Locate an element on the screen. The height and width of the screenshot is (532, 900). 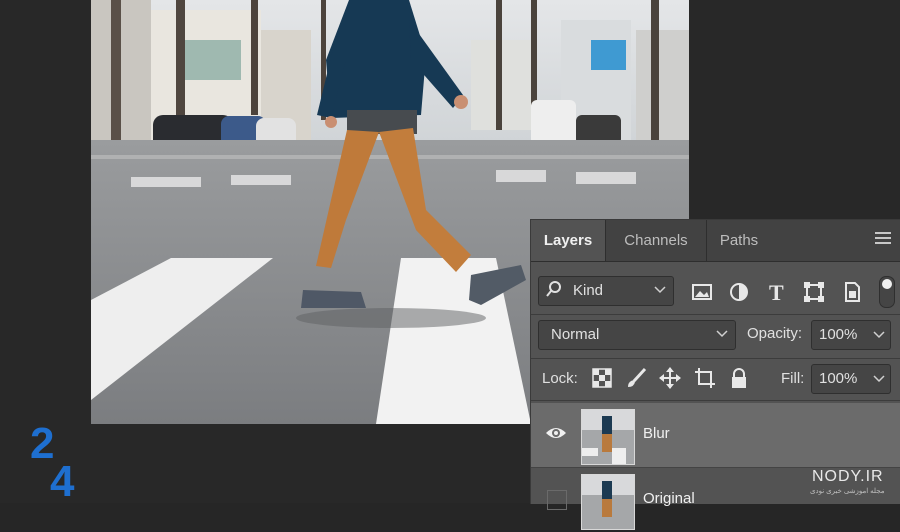
opacity-label: Opacity: is located at coordinates (775, 333).